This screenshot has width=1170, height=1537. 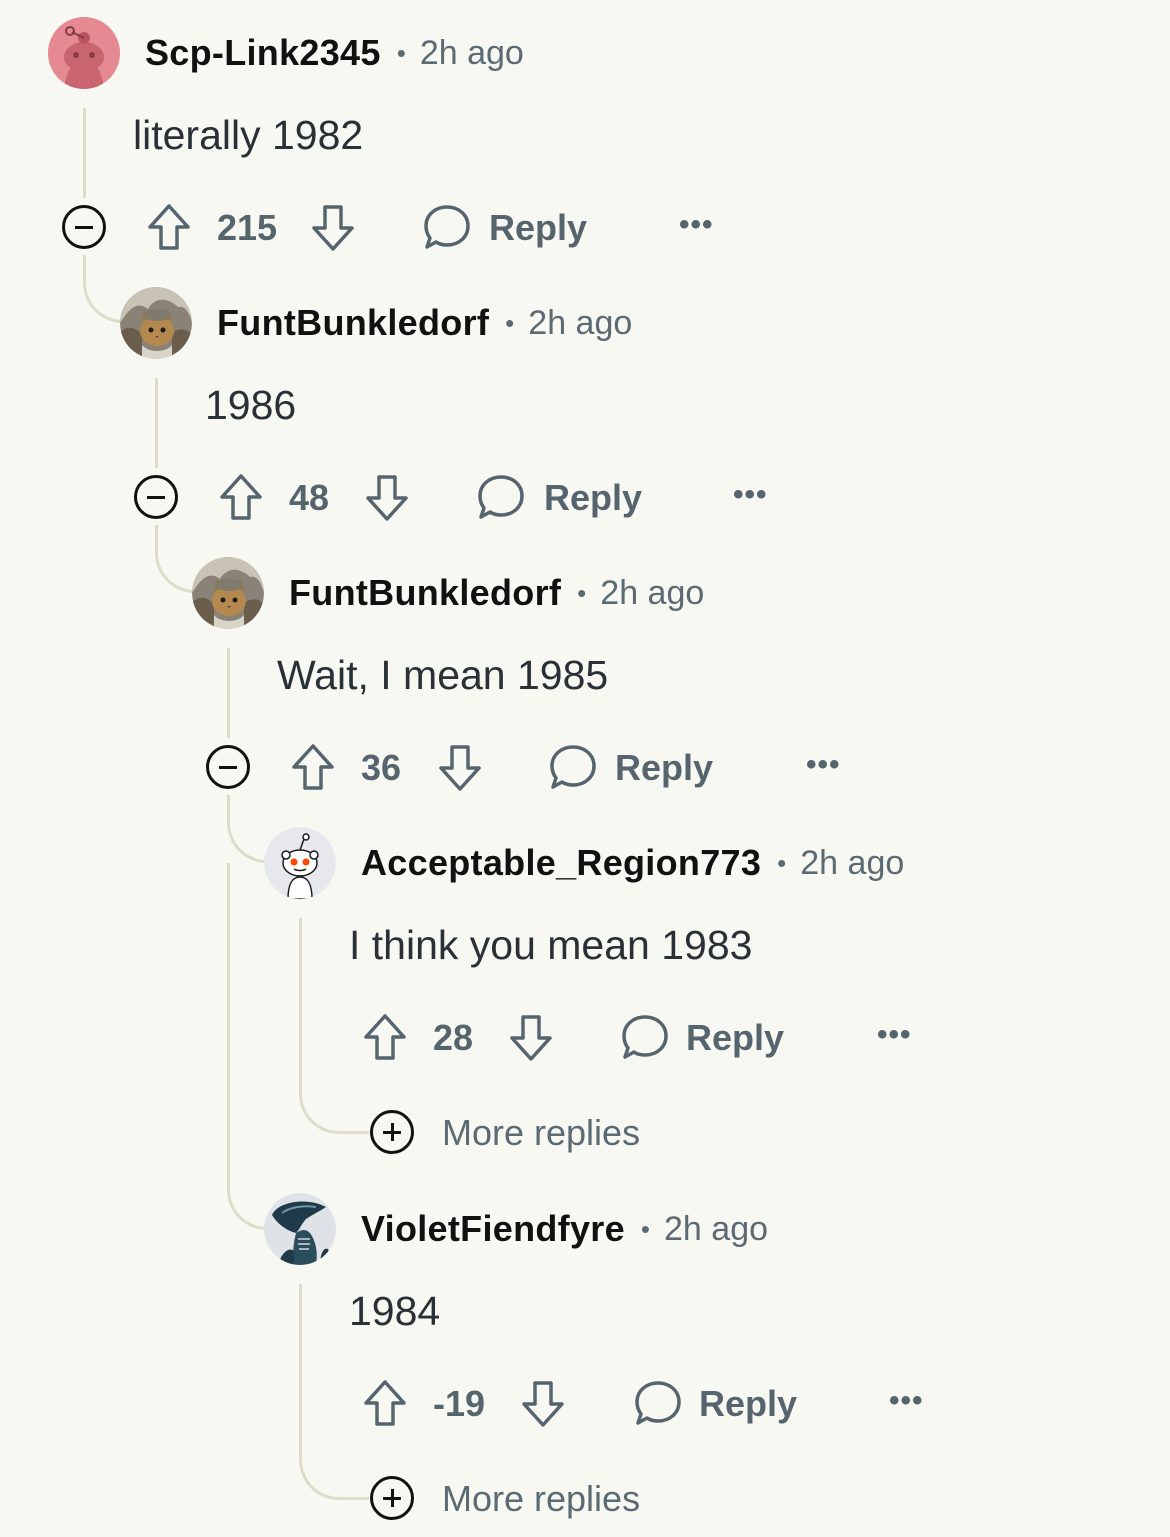 I want to click on comment-text: 1986, so click(x=251, y=405).